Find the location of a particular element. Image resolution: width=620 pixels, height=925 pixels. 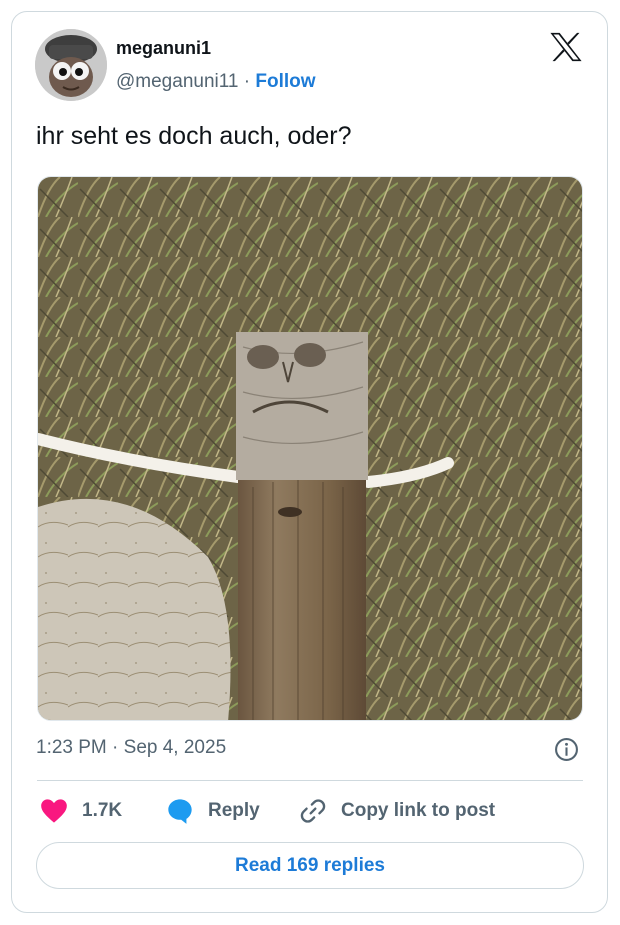

tweet-date: Sep 4, 2025 is located at coordinates (175, 747).